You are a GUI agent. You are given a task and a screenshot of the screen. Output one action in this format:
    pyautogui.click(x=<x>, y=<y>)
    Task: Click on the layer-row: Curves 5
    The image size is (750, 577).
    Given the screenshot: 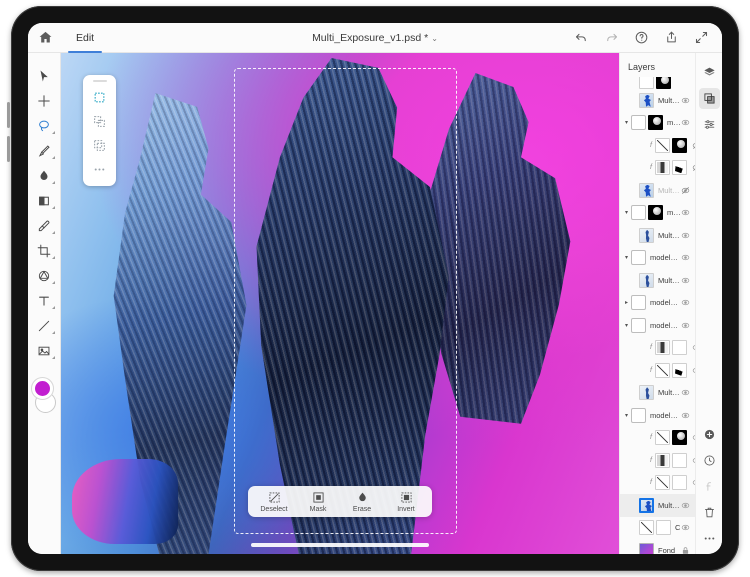 What is the action you would take?
    pyautogui.click(x=657, y=528)
    